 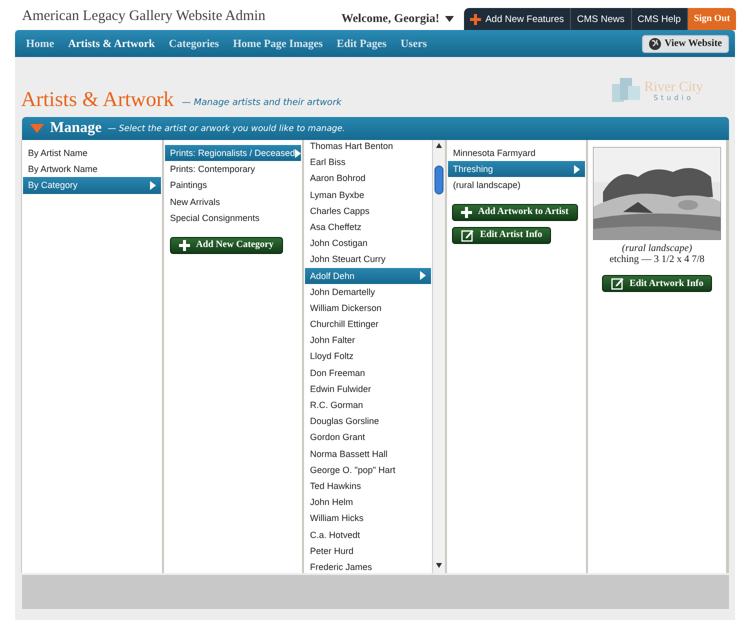 I want to click on list-item: Ted Hawkins, so click(x=368, y=486).